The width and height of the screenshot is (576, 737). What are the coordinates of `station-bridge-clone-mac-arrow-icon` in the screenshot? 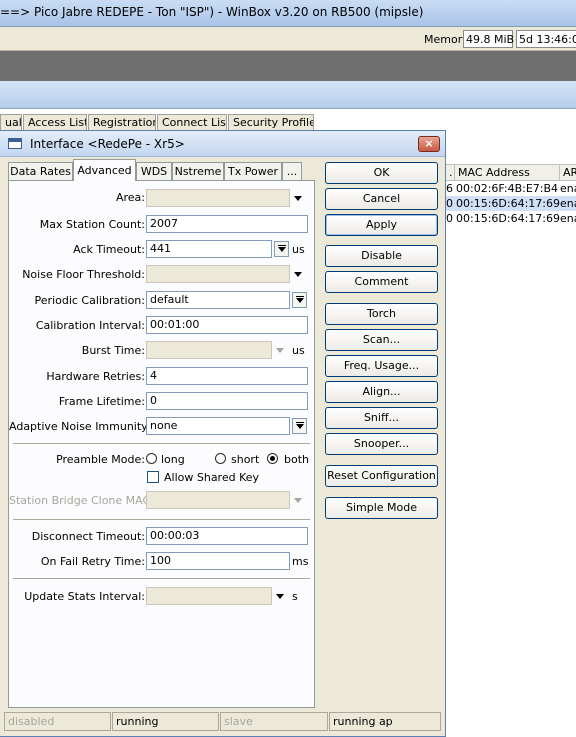 It's located at (298, 500).